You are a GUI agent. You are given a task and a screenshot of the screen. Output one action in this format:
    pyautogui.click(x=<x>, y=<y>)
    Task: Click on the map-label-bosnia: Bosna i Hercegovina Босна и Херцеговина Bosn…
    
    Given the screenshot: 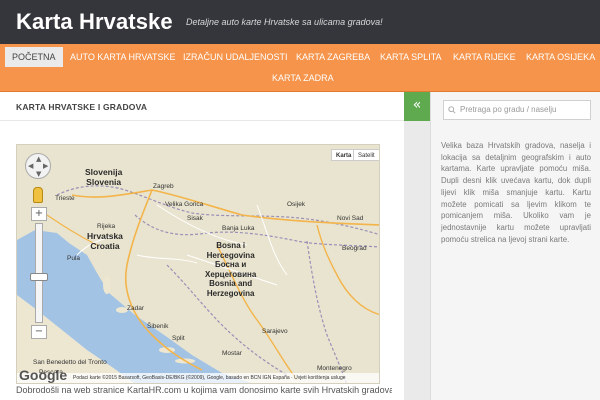 What is the action you would take?
    pyautogui.click(x=231, y=269)
    